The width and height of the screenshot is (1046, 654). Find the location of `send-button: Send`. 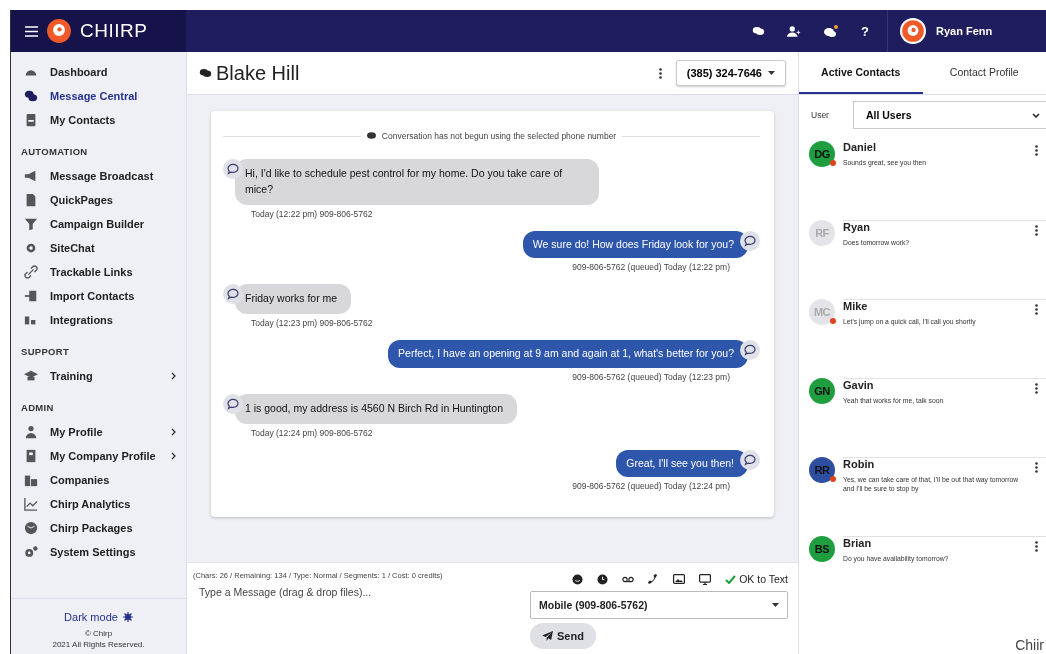

send-button: Send is located at coordinates (563, 636).